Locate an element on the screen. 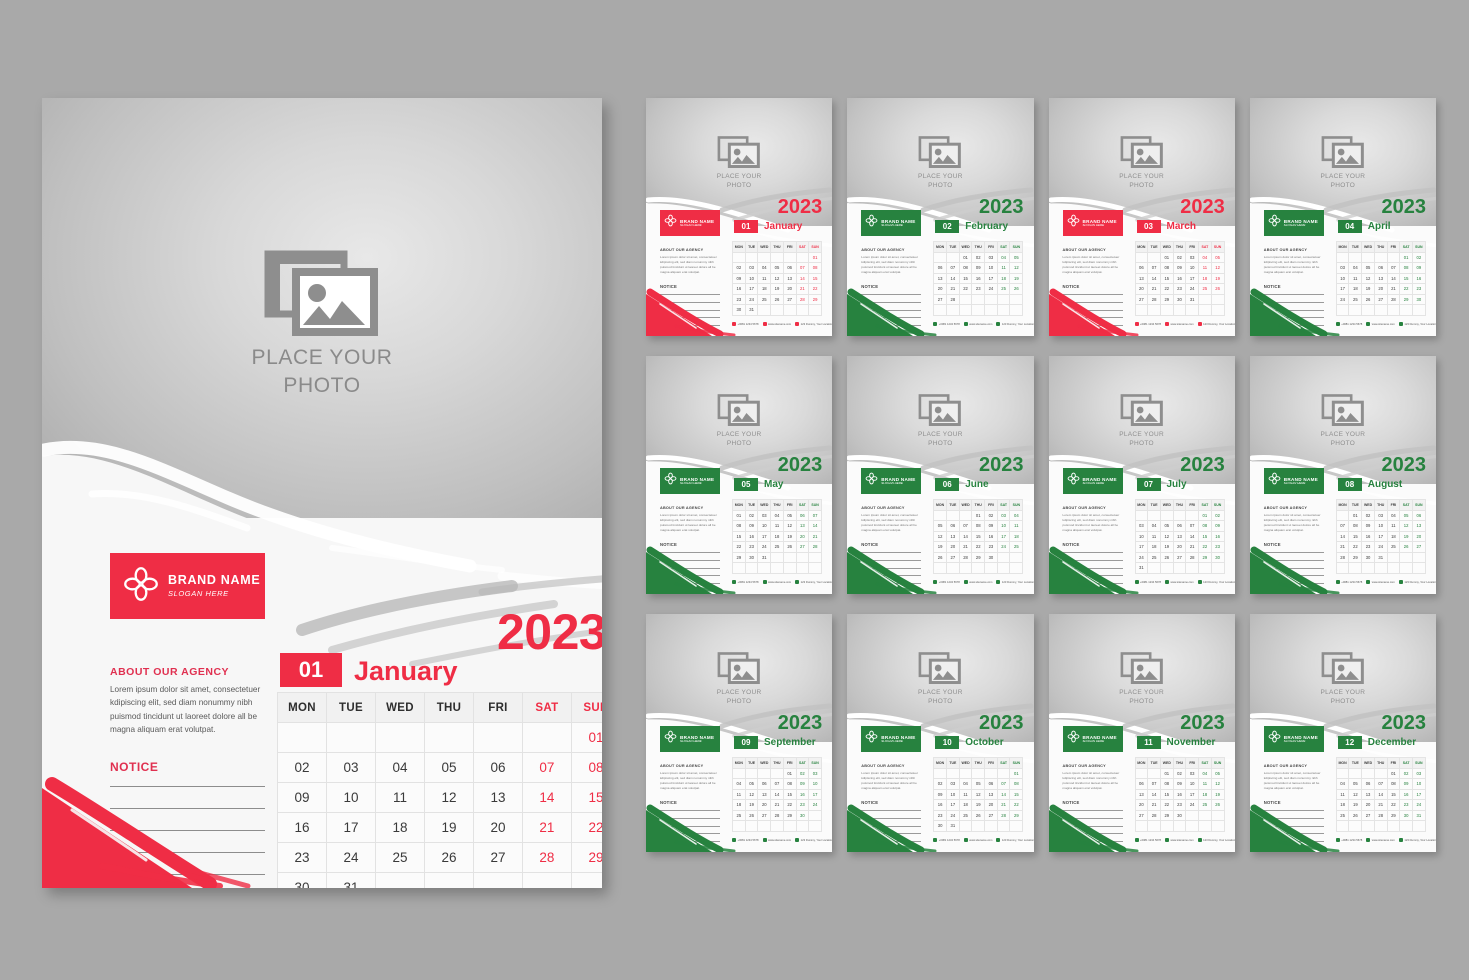 The width and height of the screenshot is (1469, 980). calendar-day-cell: 23 is located at coordinates (1368, 547).